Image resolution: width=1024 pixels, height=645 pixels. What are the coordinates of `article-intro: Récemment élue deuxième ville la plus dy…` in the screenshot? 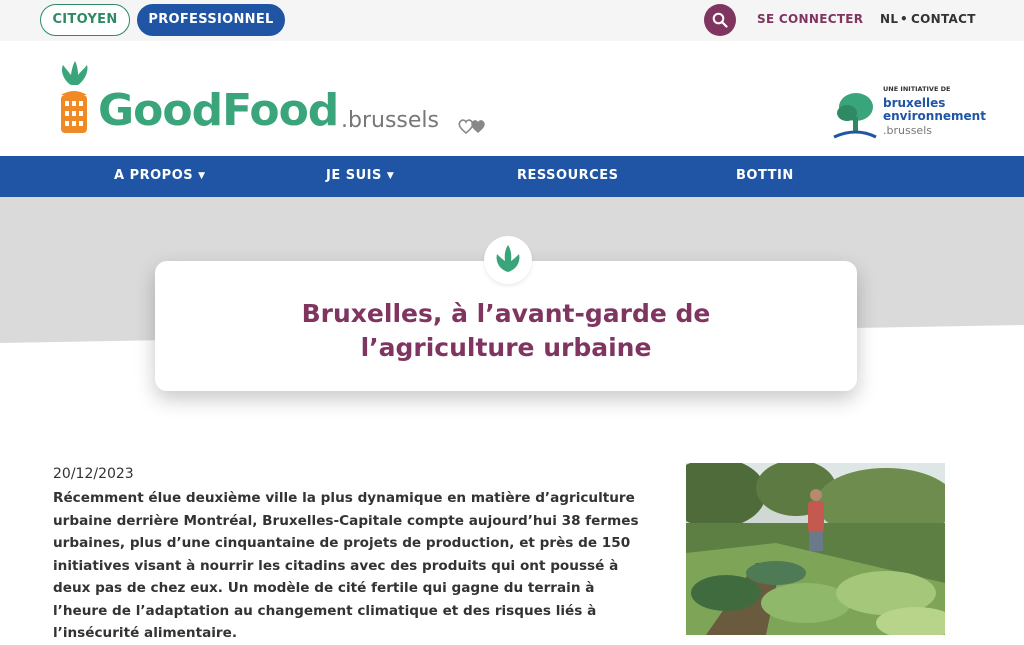 It's located at (346, 565).